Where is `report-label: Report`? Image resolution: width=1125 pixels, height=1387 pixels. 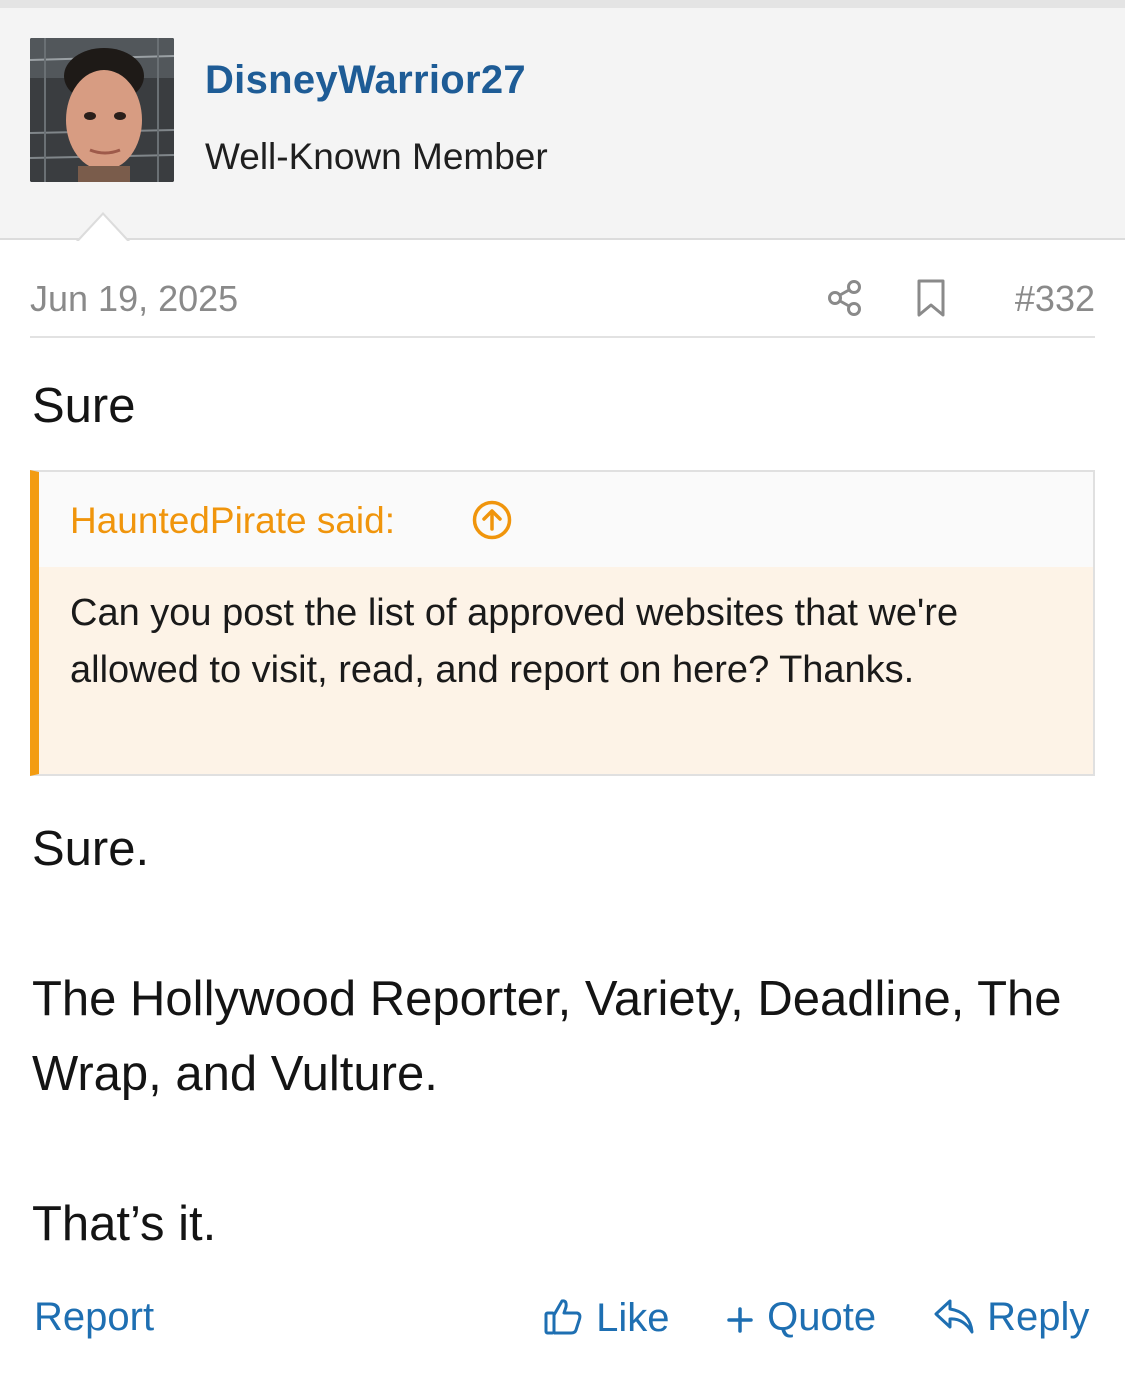 report-label: Report is located at coordinates (94, 1317).